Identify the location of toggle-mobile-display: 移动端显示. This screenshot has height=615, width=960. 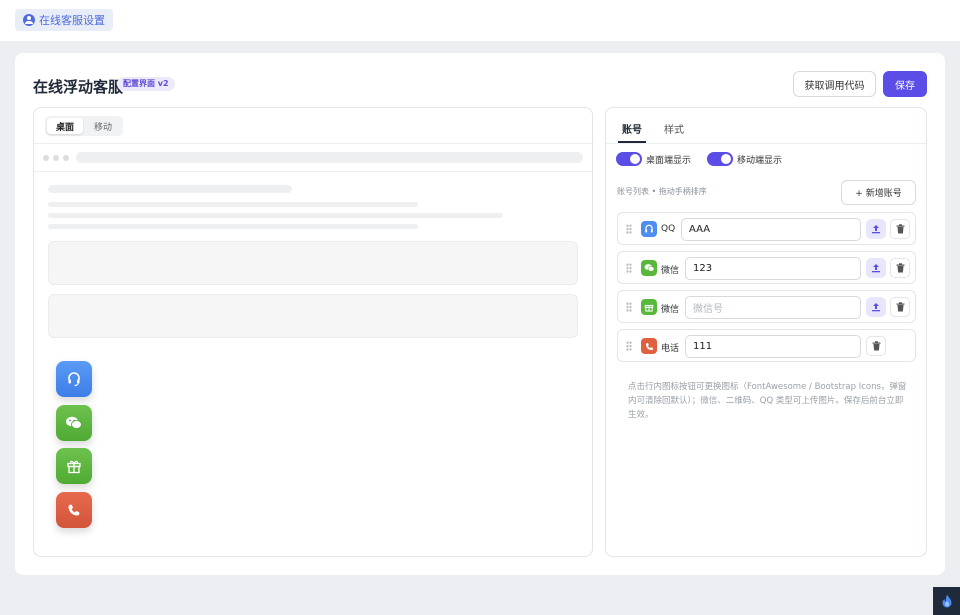
(744, 159).